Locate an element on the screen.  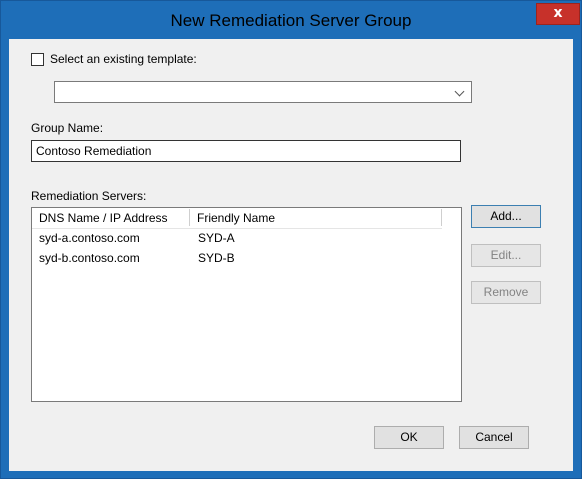
title-bar: New Remediation Server Group x is located at coordinates (291, 20).